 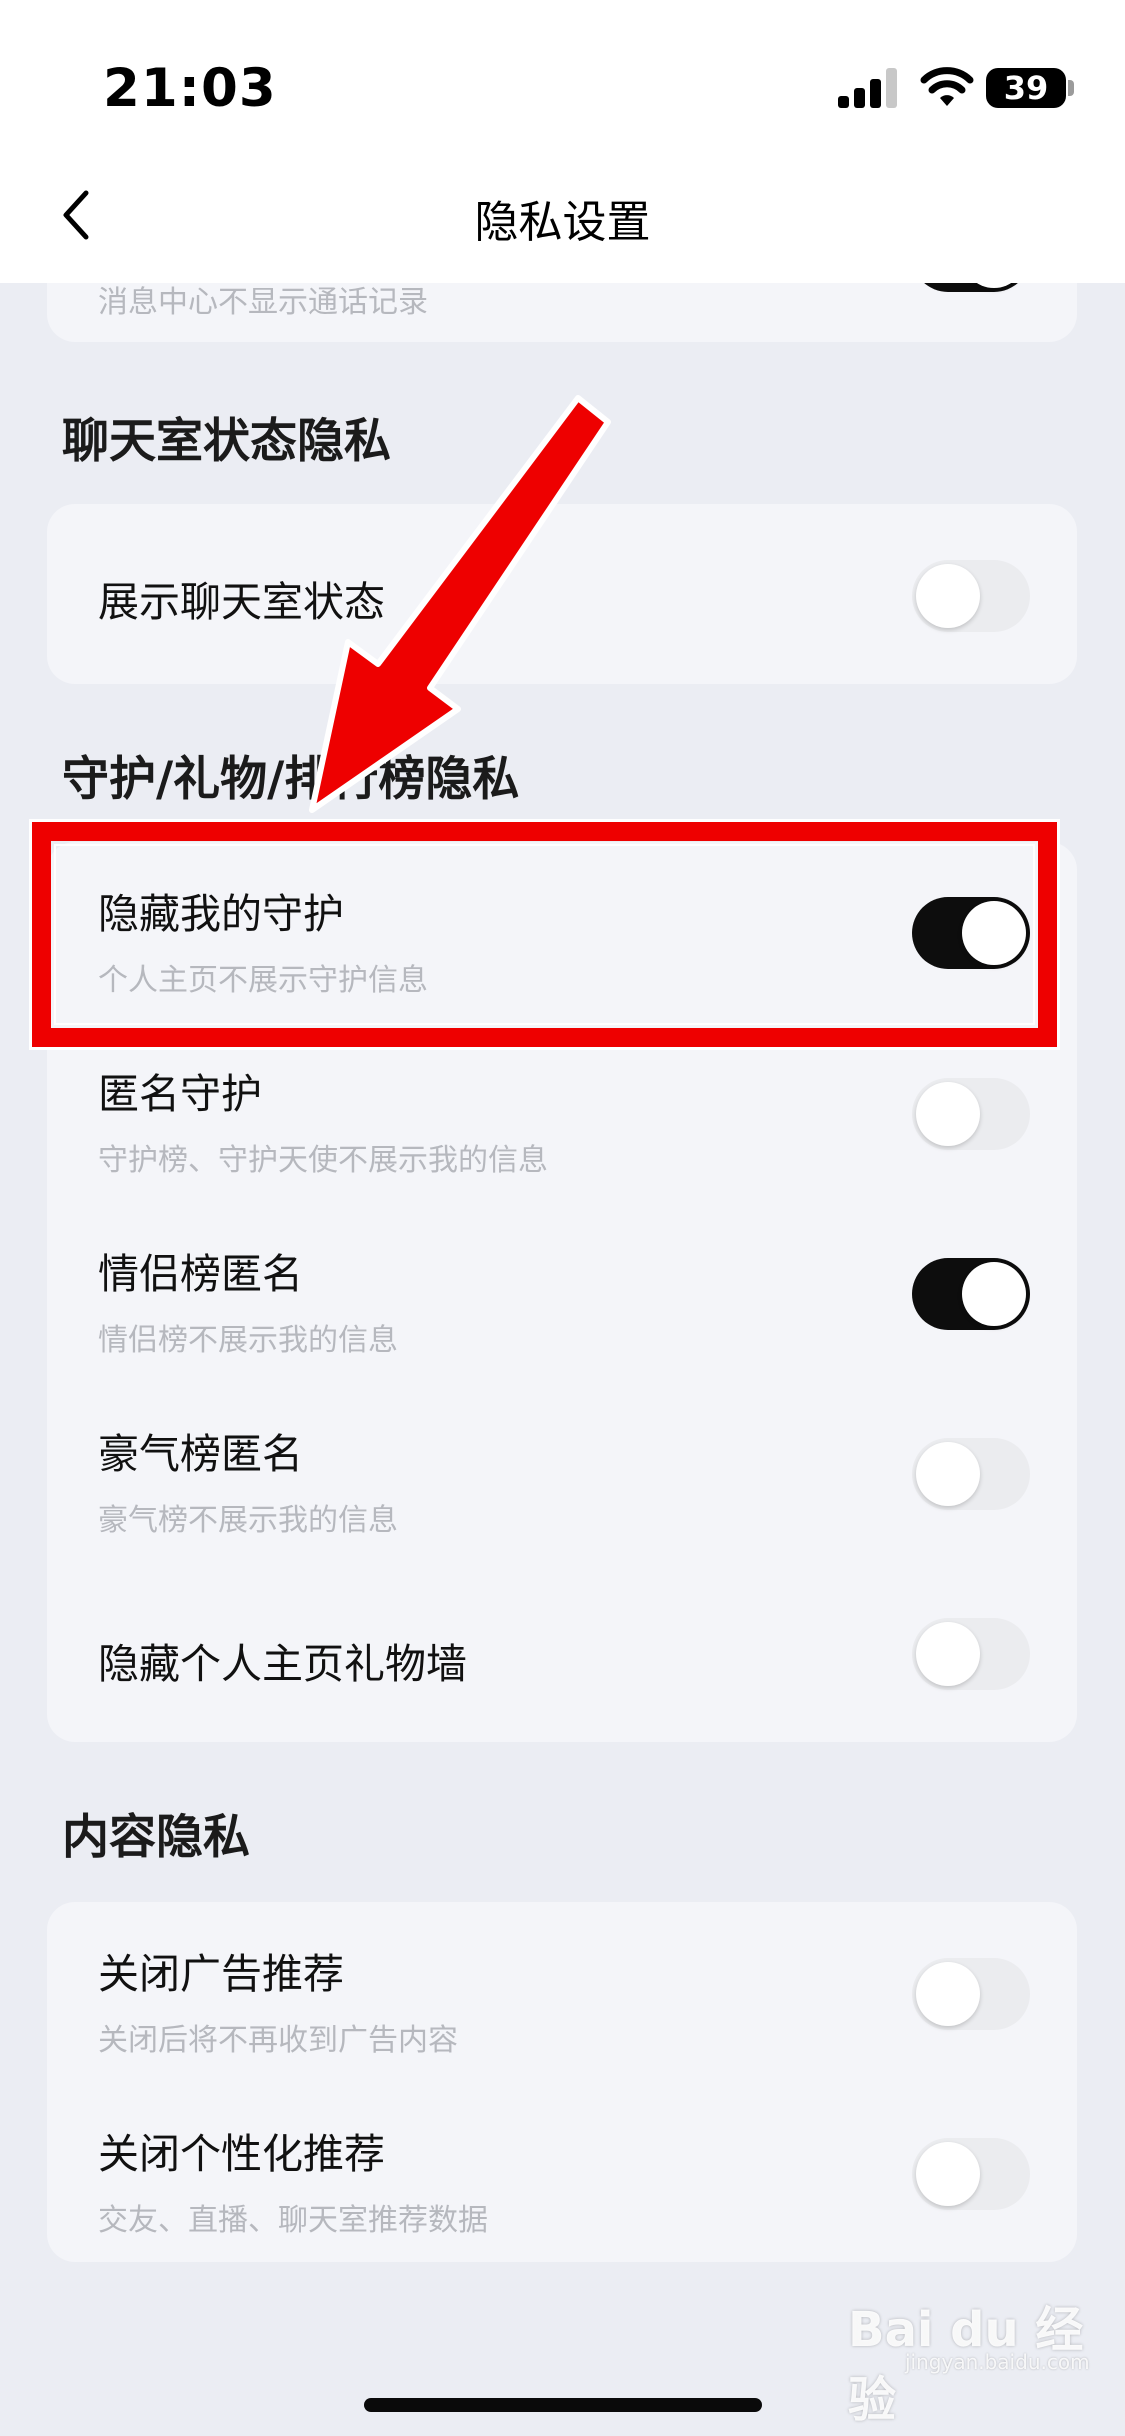 What do you see at coordinates (947, 86) in the screenshot?
I see `wifi-icon` at bounding box center [947, 86].